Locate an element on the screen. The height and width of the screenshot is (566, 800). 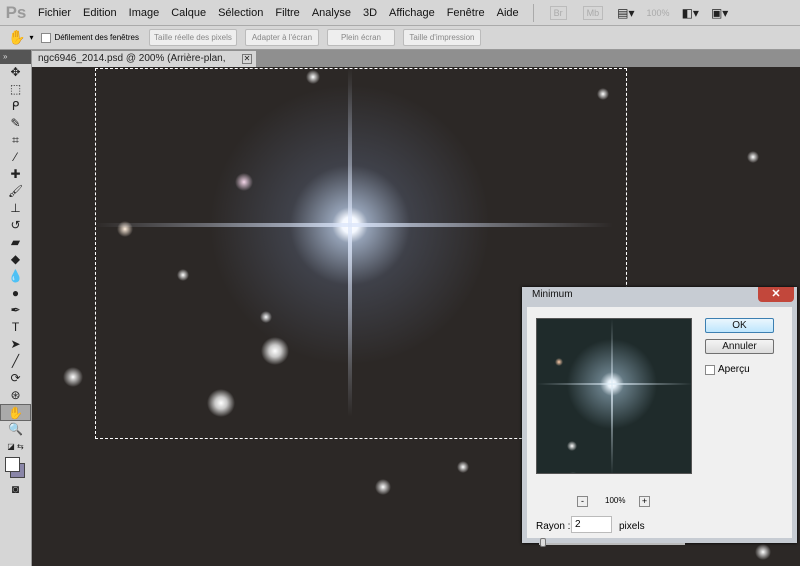
clone-stamp-tool-icon: ⊥ is located at coordinates (15, 208).